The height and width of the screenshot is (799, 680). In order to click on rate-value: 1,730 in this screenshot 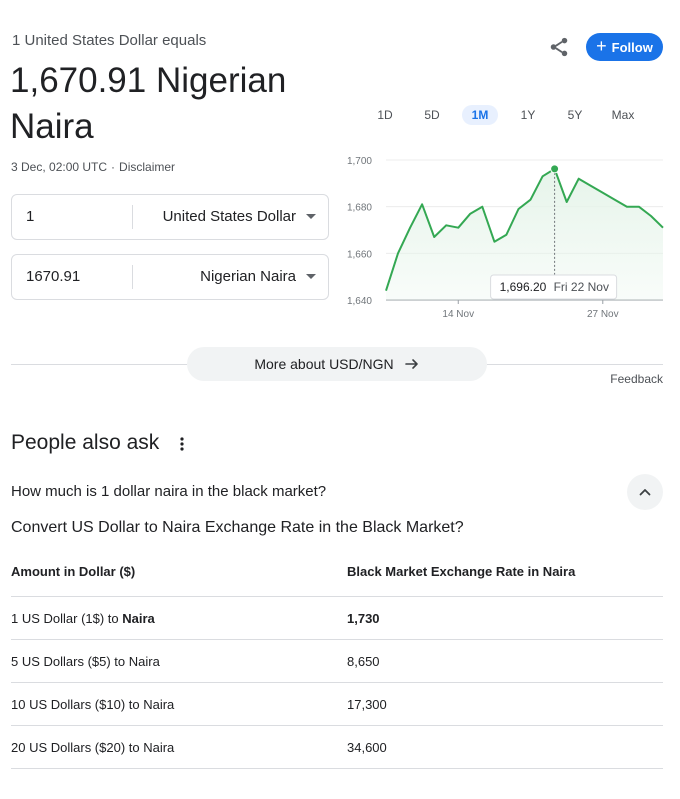, I will do `click(363, 618)`.